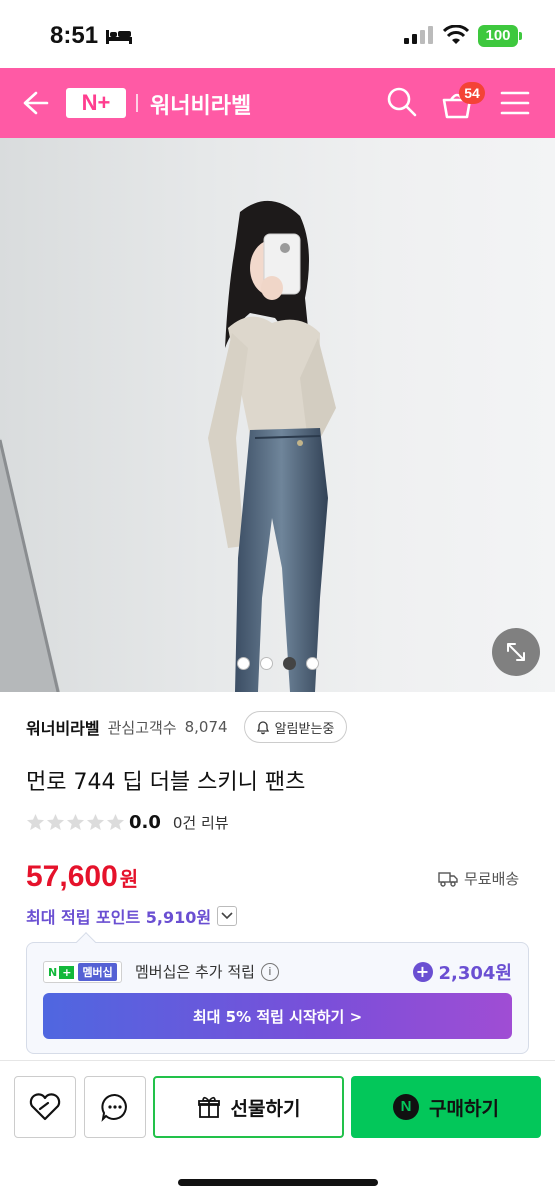 This screenshot has height=1200, width=555. I want to click on info-icon: i, so click(269, 971).